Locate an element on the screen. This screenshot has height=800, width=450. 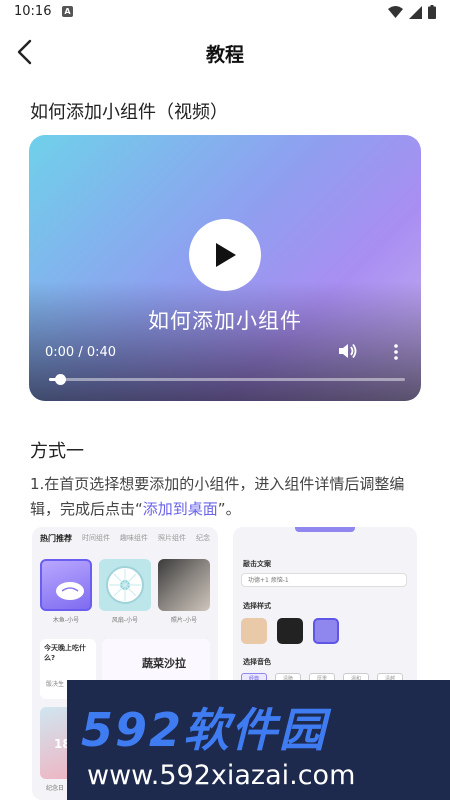
mock-tab: 热门推荐 is located at coordinates (56, 538).